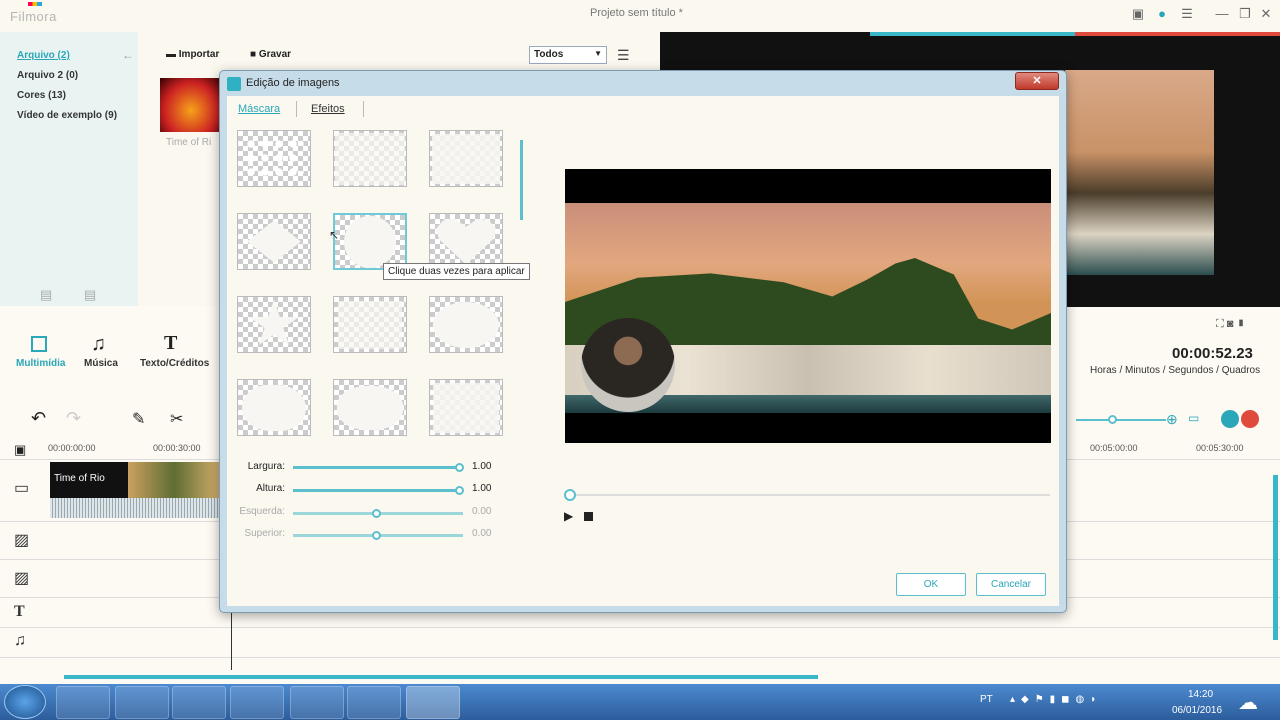 Image resolution: width=1280 pixels, height=720 pixels. Describe the element at coordinates (466, 324) in the screenshot. I see `mask-oval` at that location.